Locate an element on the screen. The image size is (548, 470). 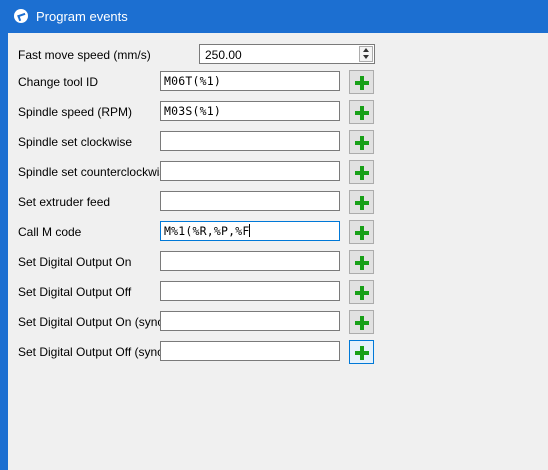
event-row-call-m-code: Call M code M%1(%R,%P,%F is located at coordinates (278, 232).